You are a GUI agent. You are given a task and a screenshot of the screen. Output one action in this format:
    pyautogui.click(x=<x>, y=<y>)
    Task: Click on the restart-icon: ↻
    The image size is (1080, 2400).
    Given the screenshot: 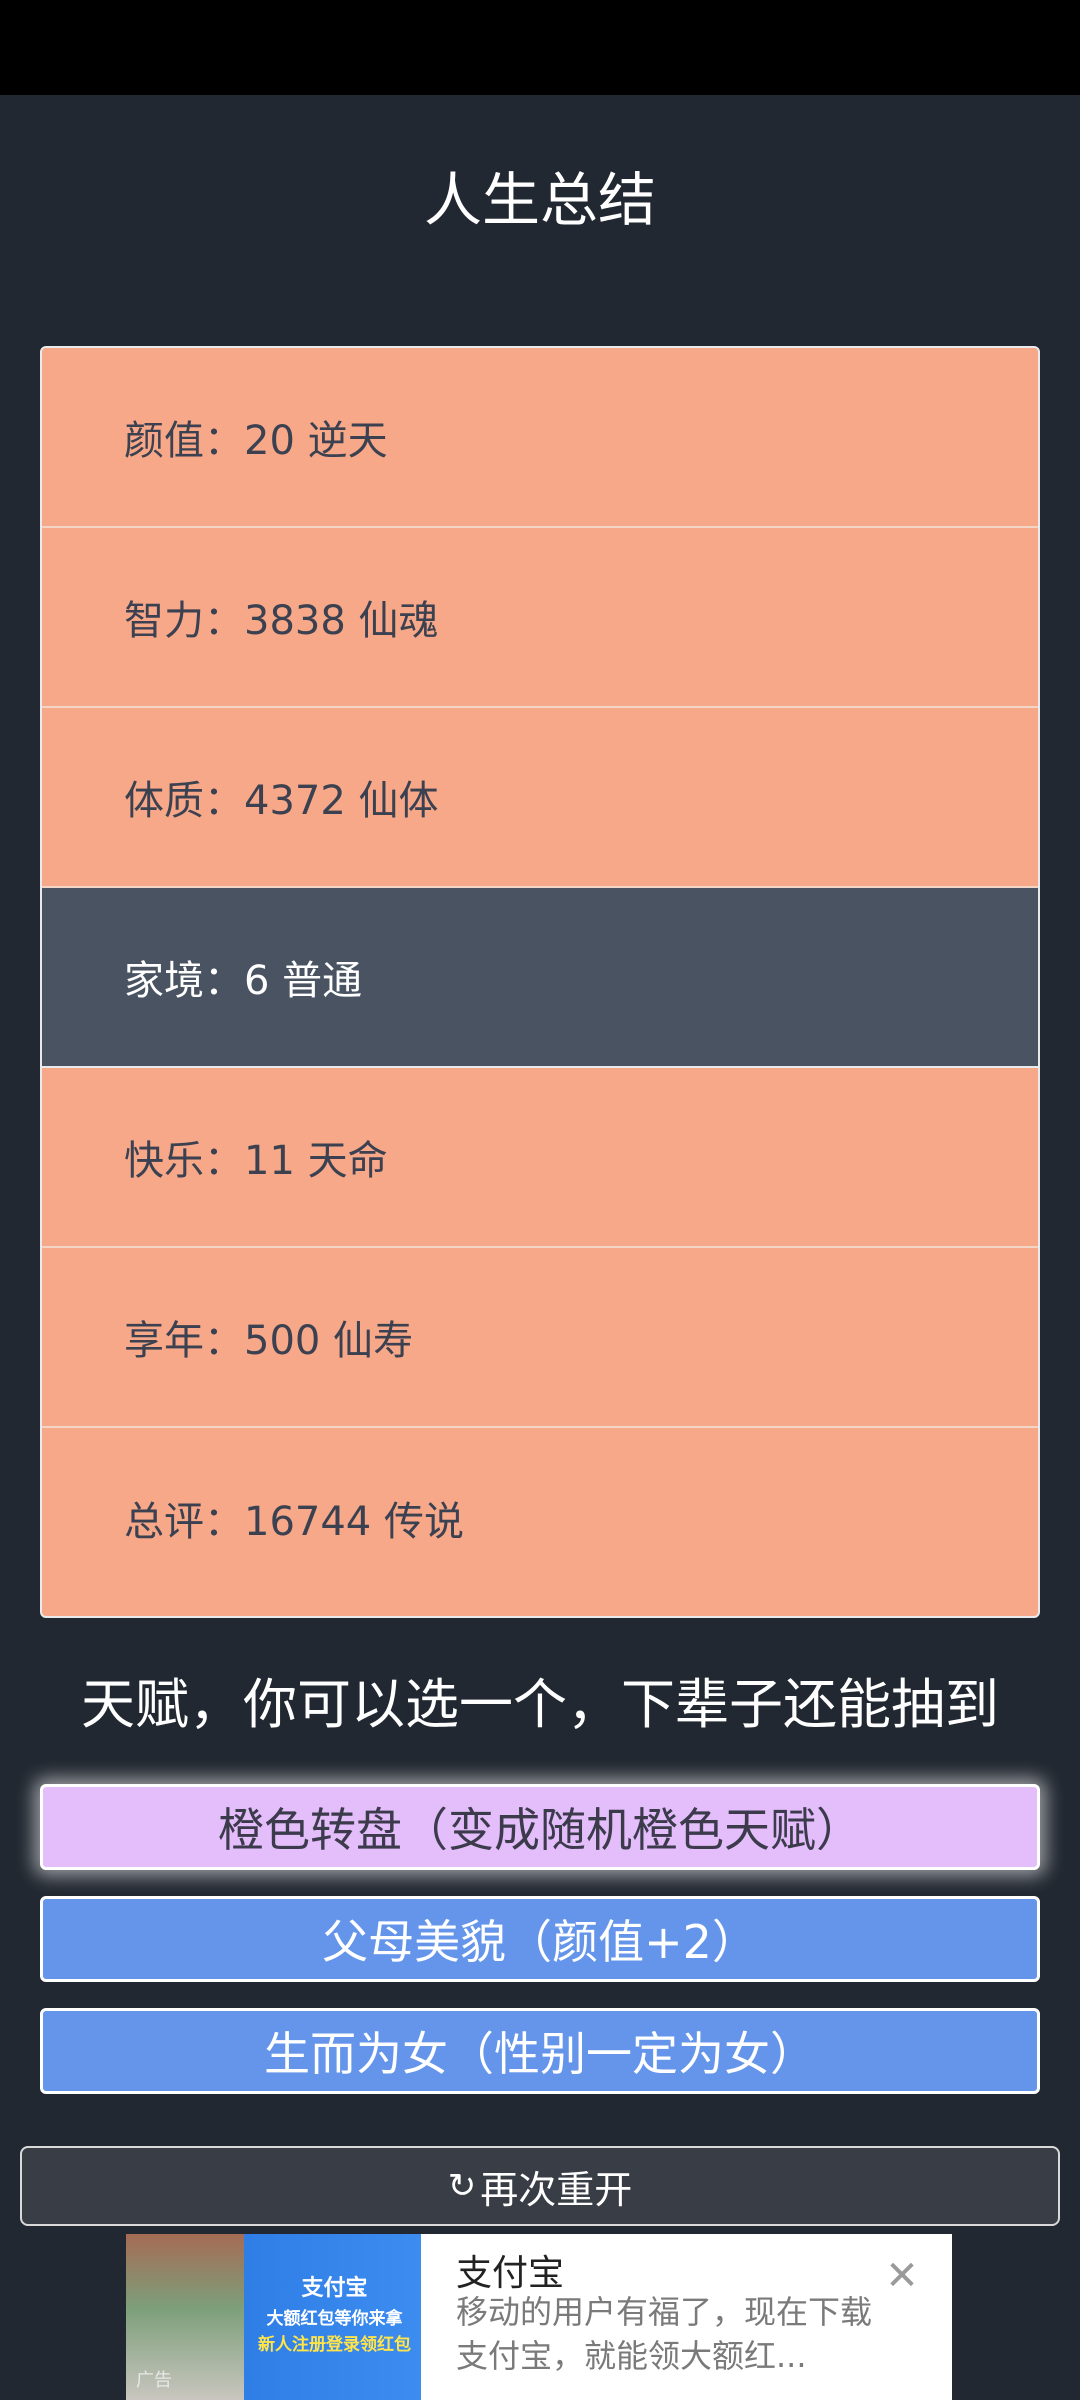 What is the action you would take?
    pyautogui.click(x=462, y=2186)
    